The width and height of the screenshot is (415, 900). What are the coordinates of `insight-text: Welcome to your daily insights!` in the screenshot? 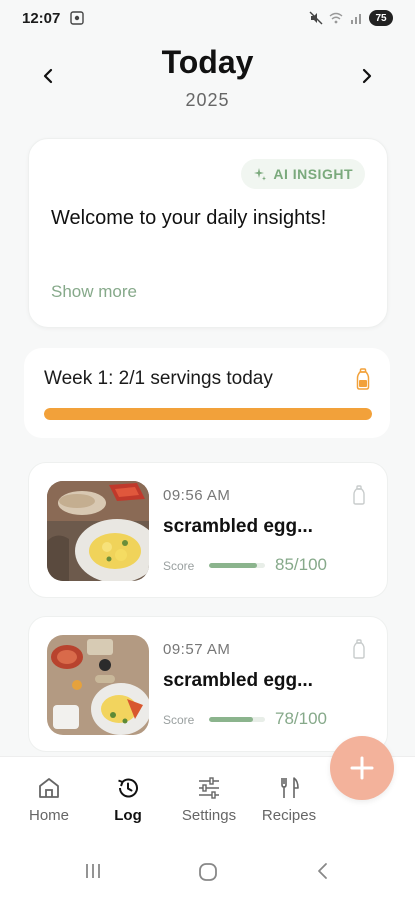 It's located at (189, 218).